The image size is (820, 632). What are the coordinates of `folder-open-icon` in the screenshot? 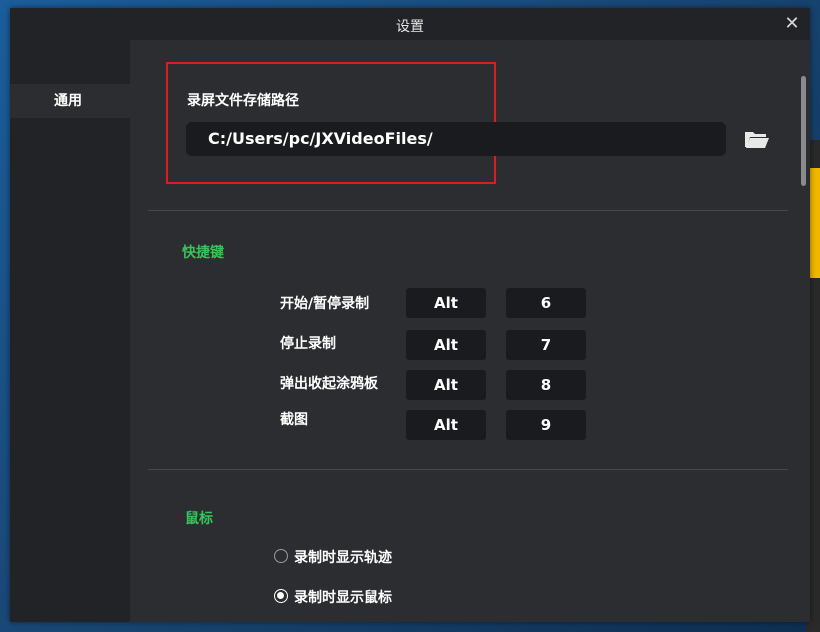 It's located at (757, 139).